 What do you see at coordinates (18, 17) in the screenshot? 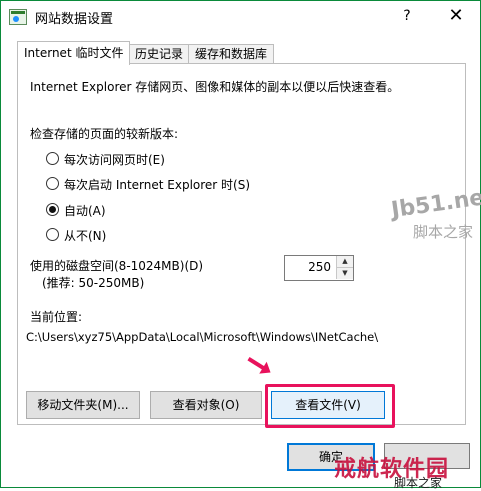
I see `app-icon` at bounding box center [18, 17].